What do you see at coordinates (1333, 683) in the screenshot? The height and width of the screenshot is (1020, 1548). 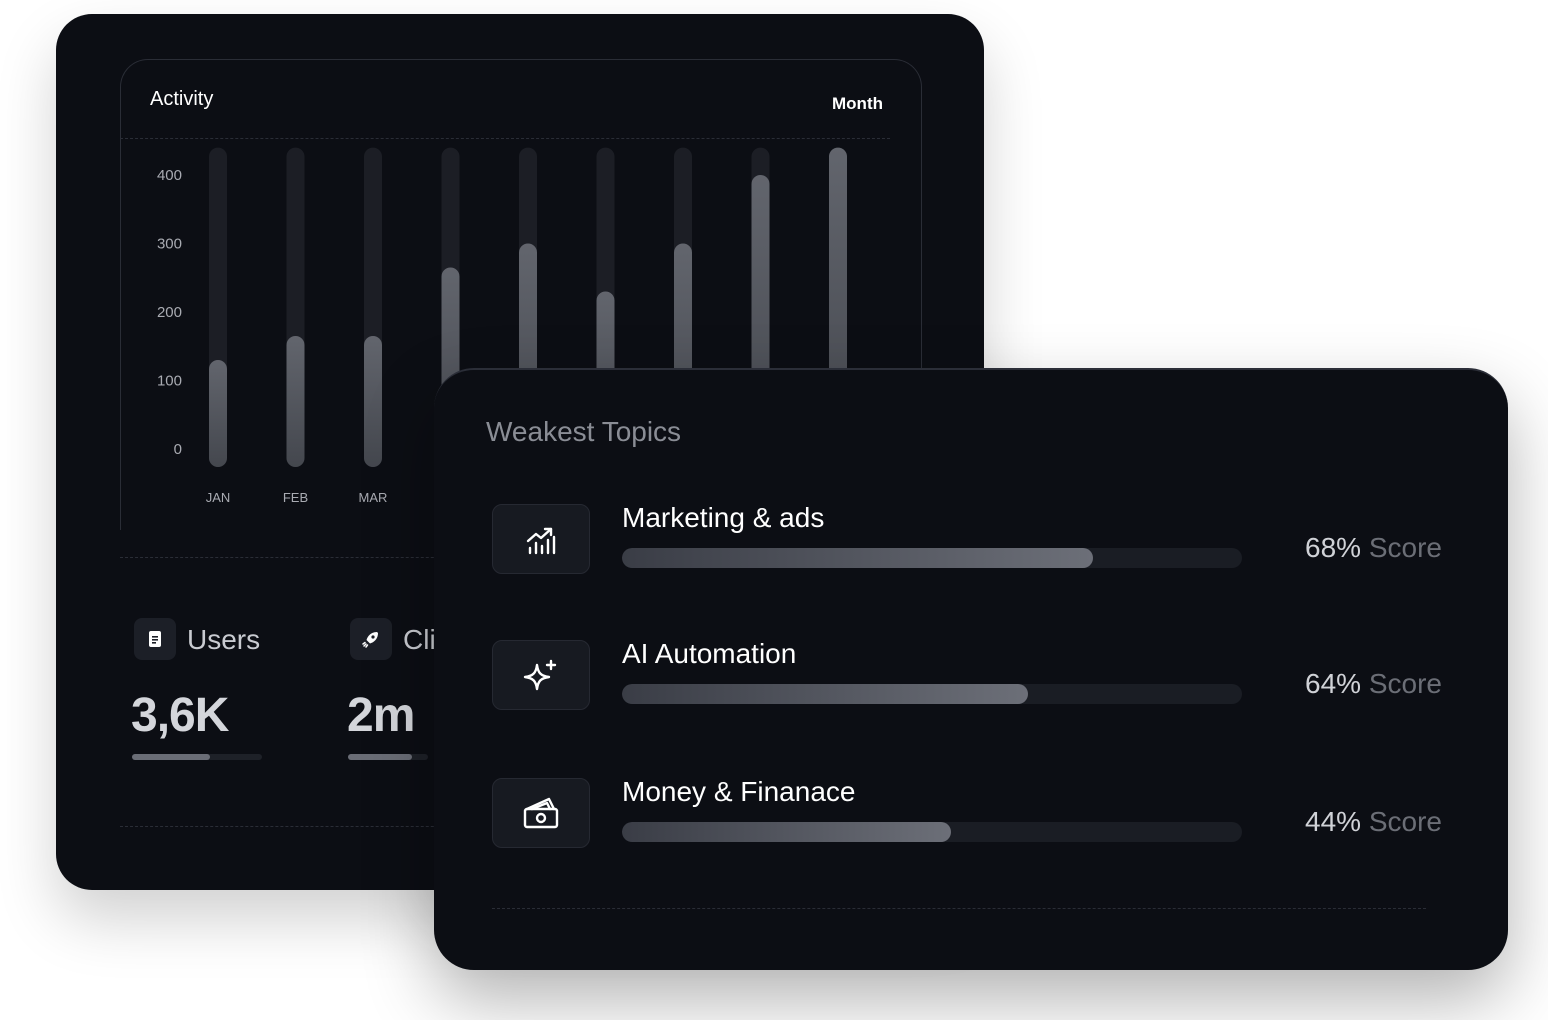 I see `topic-score-percent: 64%` at bounding box center [1333, 683].